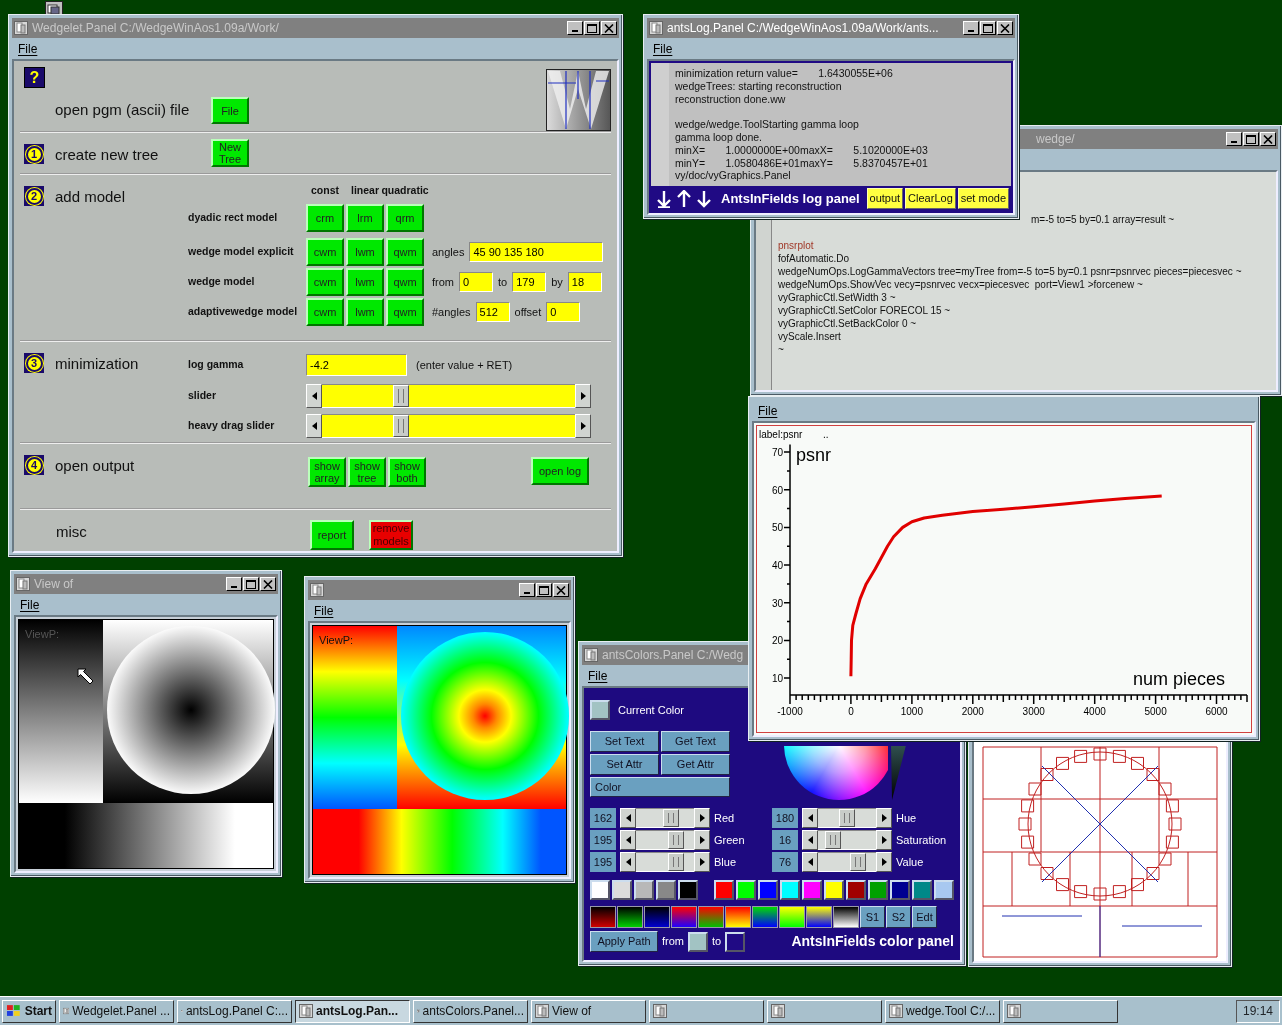 This screenshot has width=1282, height=1025. Describe the element at coordinates (492, 311) in the screenshot. I see `input-field: 512` at that location.